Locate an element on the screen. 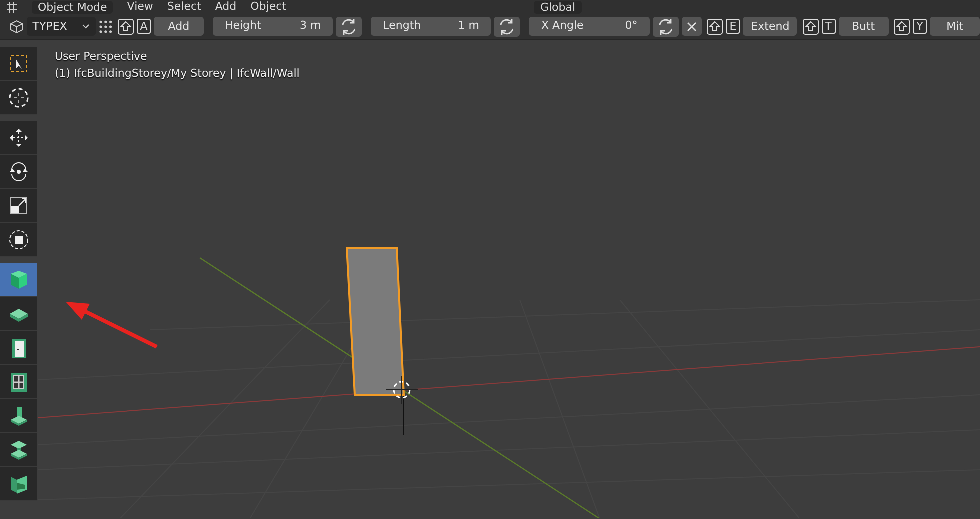  menu-item: Object is located at coordinates (268, 7).